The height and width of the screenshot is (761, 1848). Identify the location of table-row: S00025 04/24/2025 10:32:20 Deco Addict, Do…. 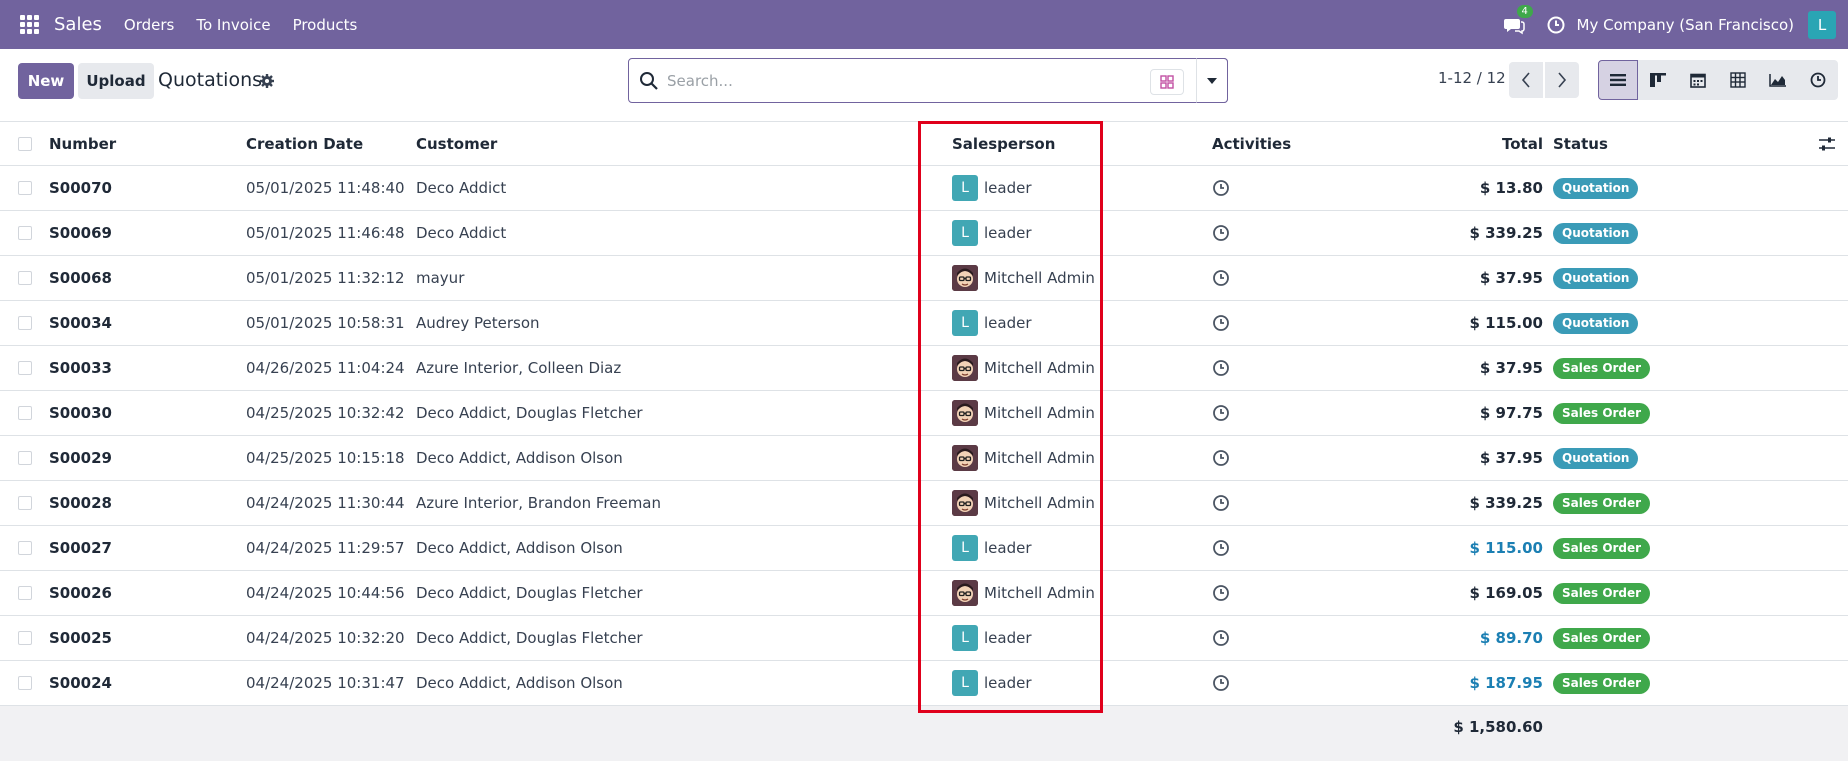
(924, 638).